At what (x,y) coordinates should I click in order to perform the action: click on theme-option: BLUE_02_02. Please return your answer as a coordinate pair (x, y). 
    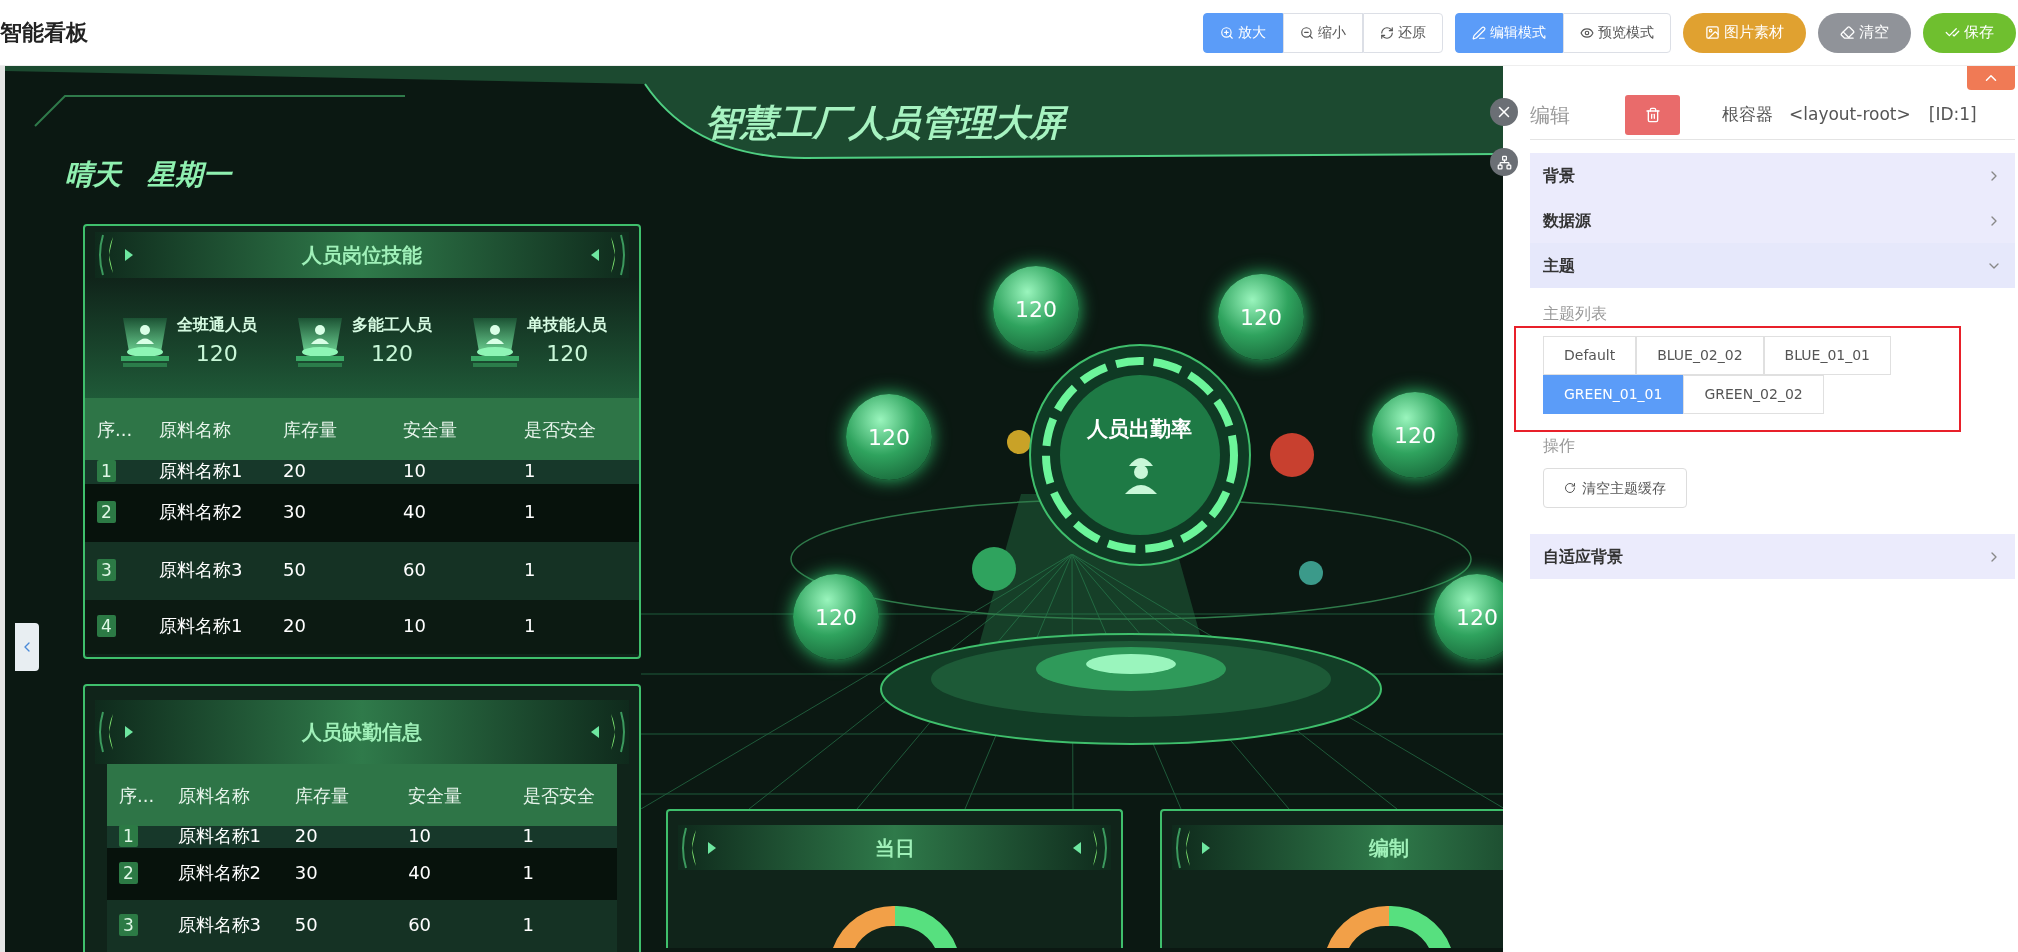
    Looking at the image, I should click on (1700, 355).